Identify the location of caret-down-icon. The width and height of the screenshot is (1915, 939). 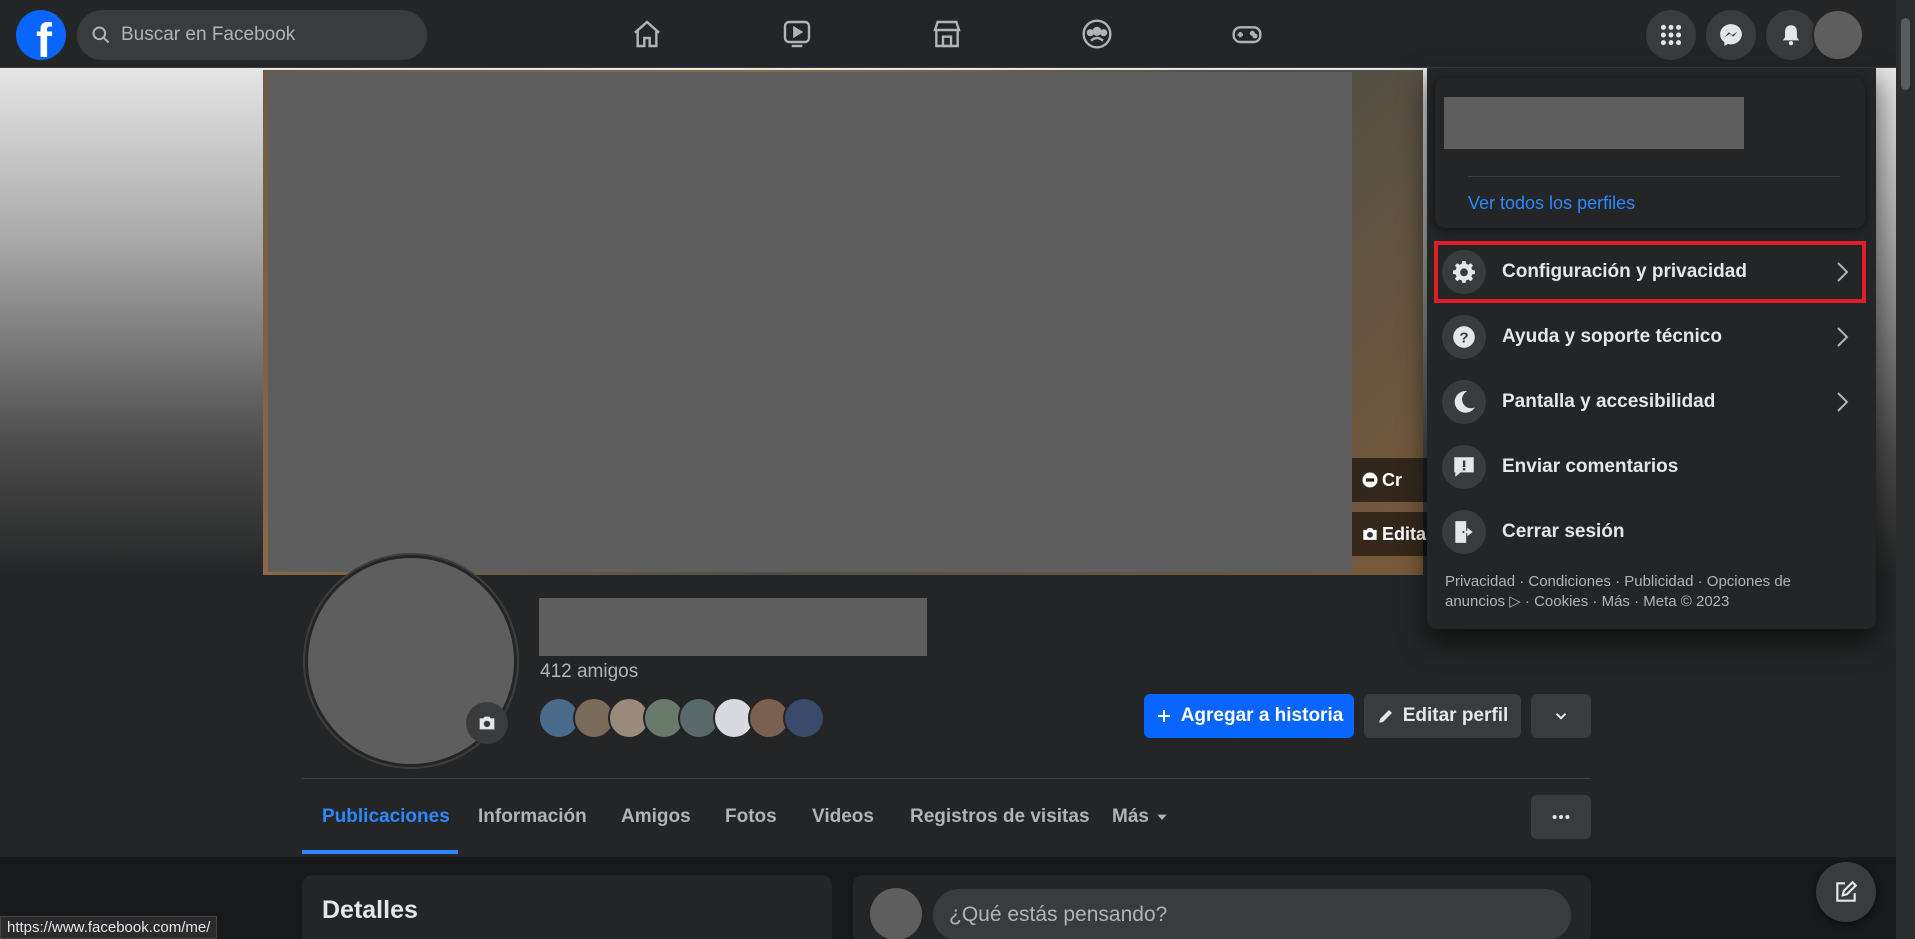
(1162, 817).